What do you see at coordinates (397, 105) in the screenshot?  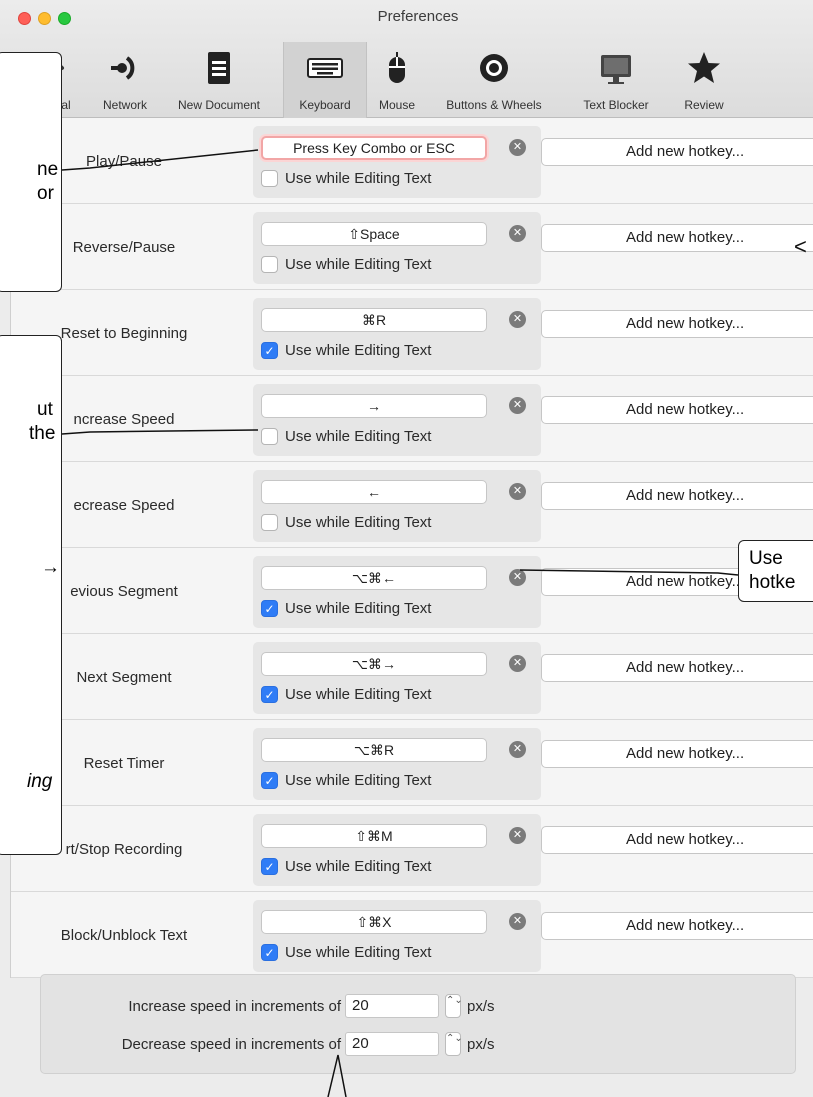 I see `tab-label: Mouse` at bounding box center [397, 105].